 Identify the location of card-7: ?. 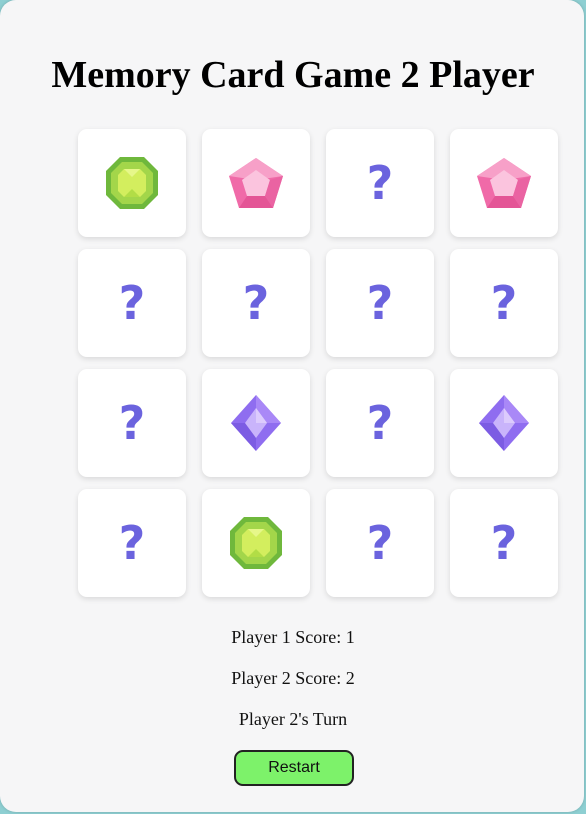
(380, 303).